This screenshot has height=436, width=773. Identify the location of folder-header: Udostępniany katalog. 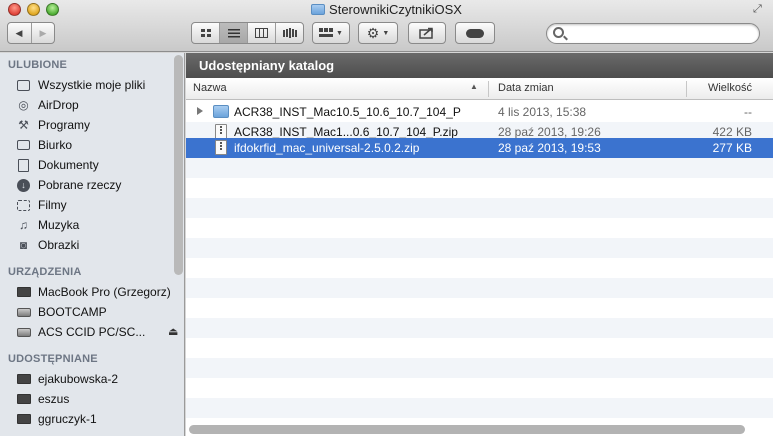
(479, 65).